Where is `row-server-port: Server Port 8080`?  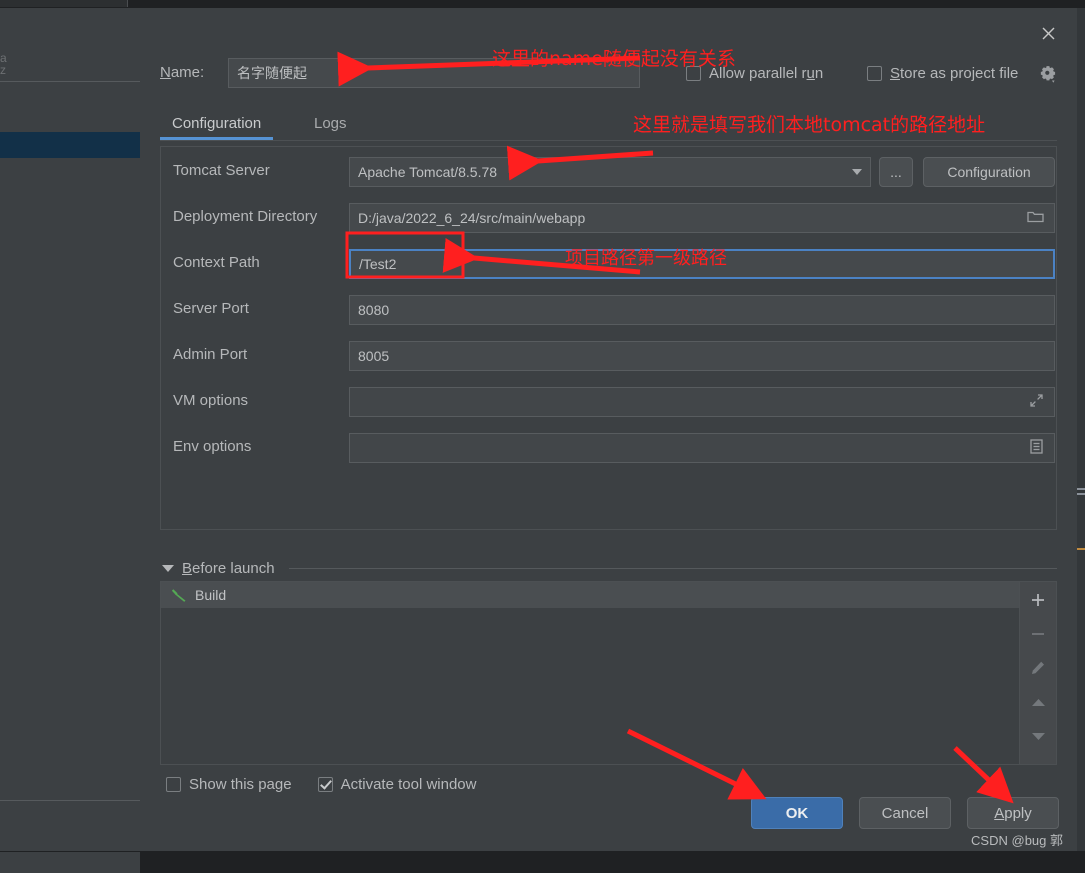 row-server-port: Server Port 8080 is located at coordinates (609, 310).